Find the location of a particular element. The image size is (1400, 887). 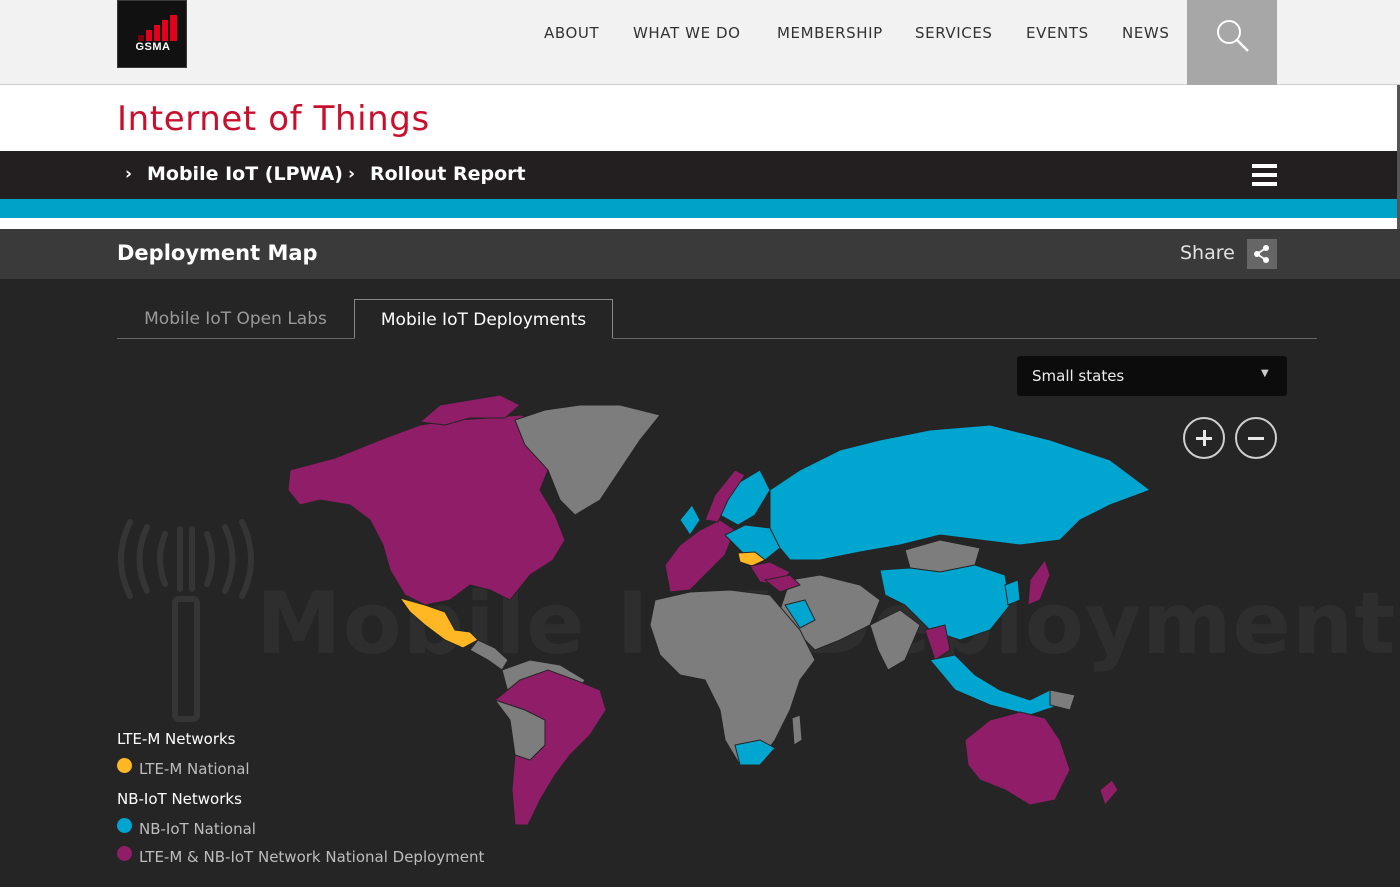

nav-about: ABOUT is located at coordinates (571, 33).